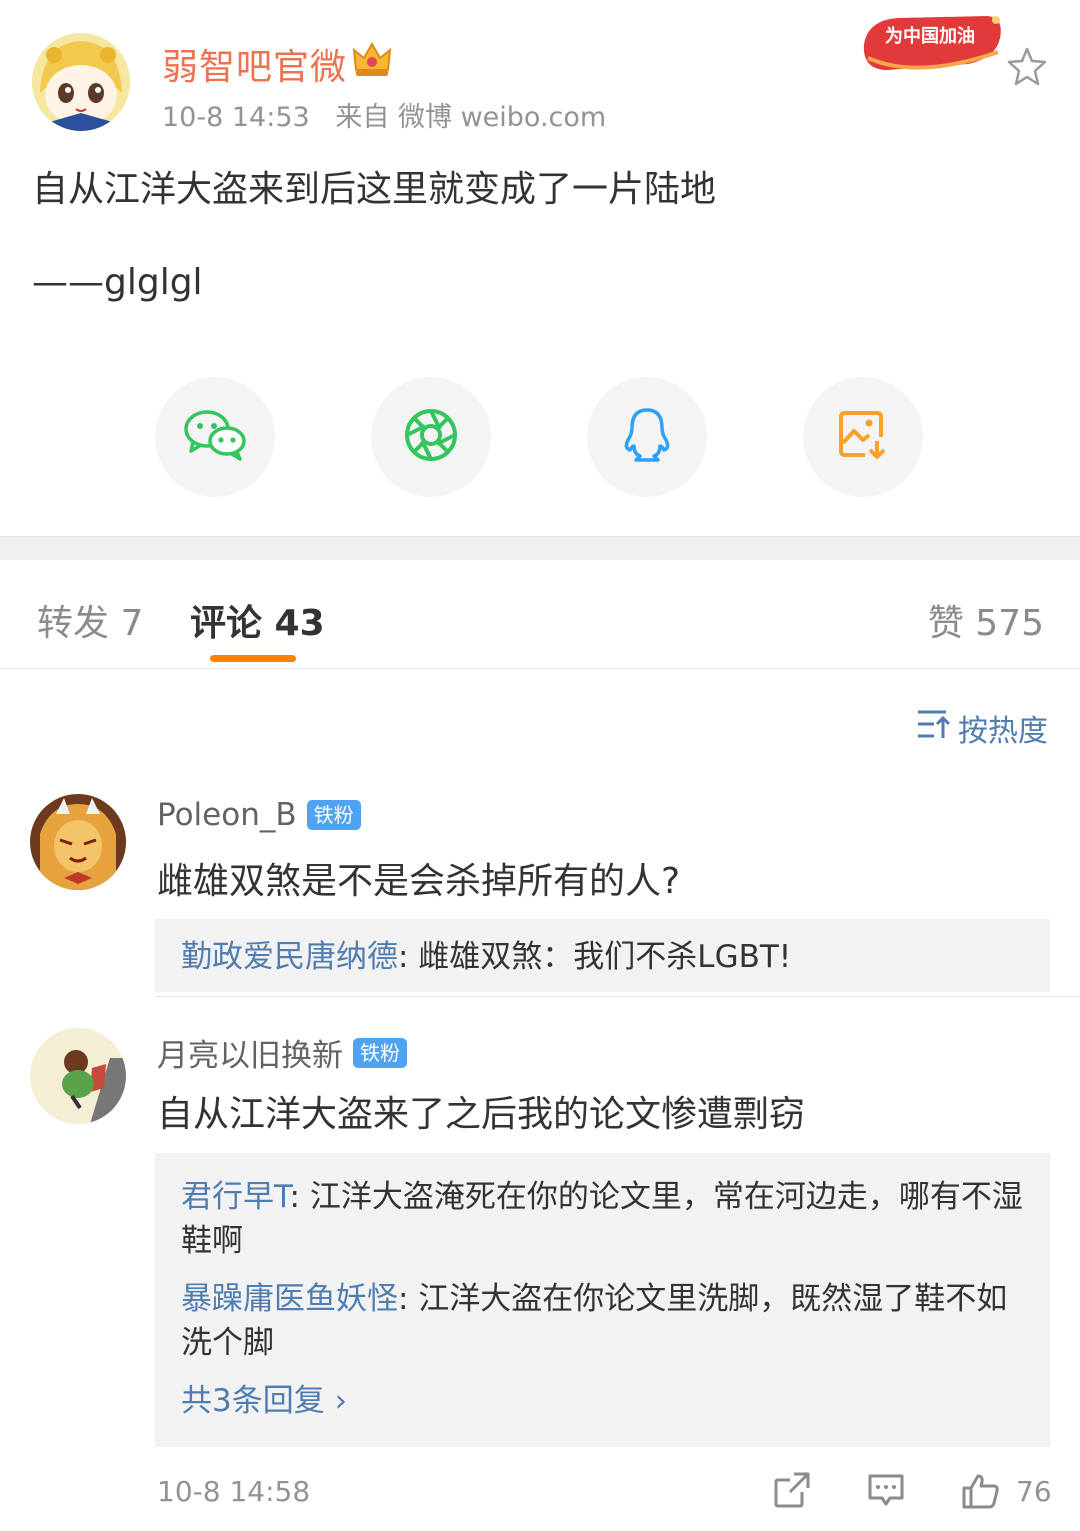 This screenshot has width=1080, height=1531. I want to click on post-meta: 10-8 14:53 来自 微博 weibo.com, so click(384, 114).